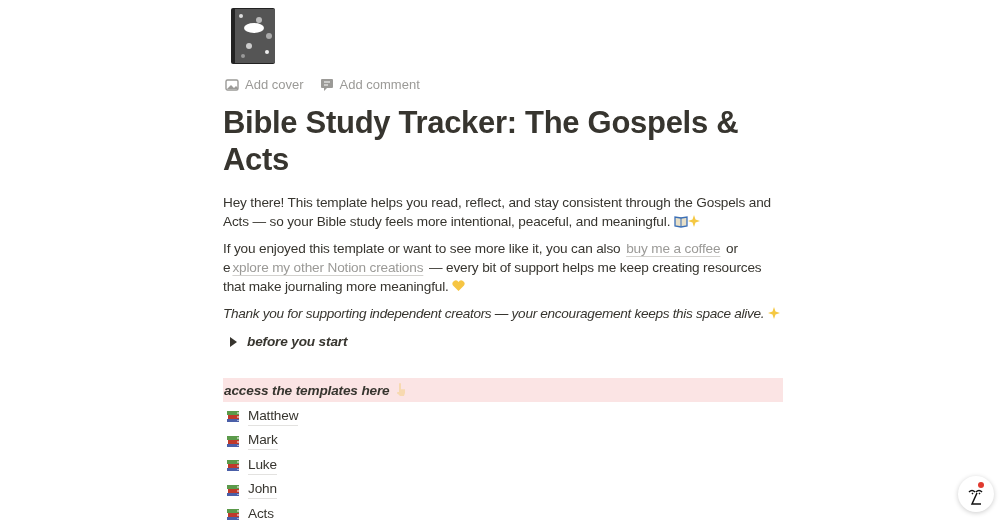  What do you see at coordinates (976, 494) in the screenshot?
I see `help-button` at bounding box center [976, 494].